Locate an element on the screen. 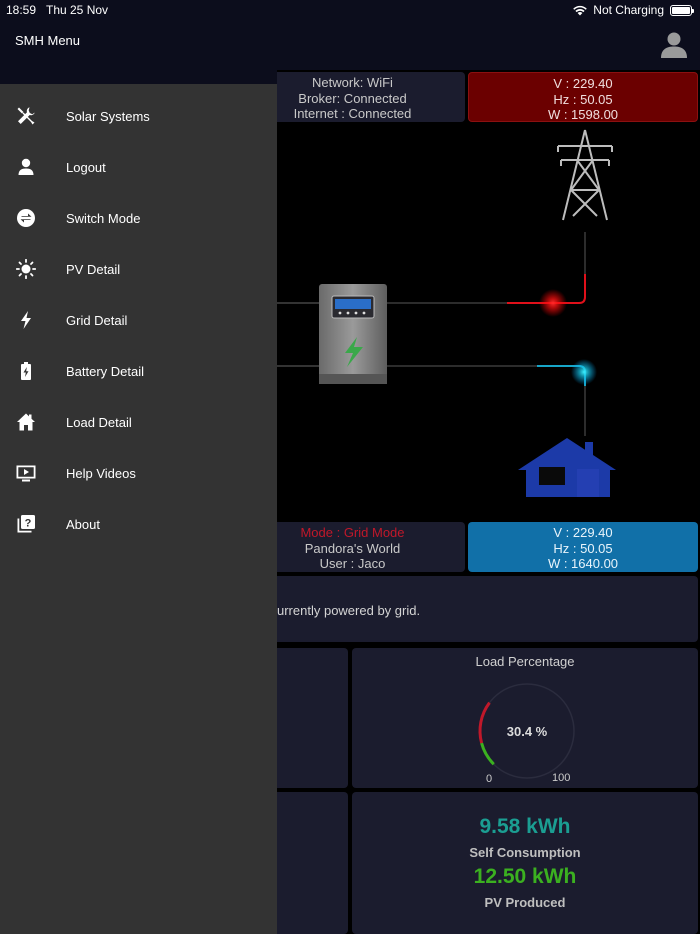  menu-item-help-videos: Help Videos is located at coordinates (138, 473).